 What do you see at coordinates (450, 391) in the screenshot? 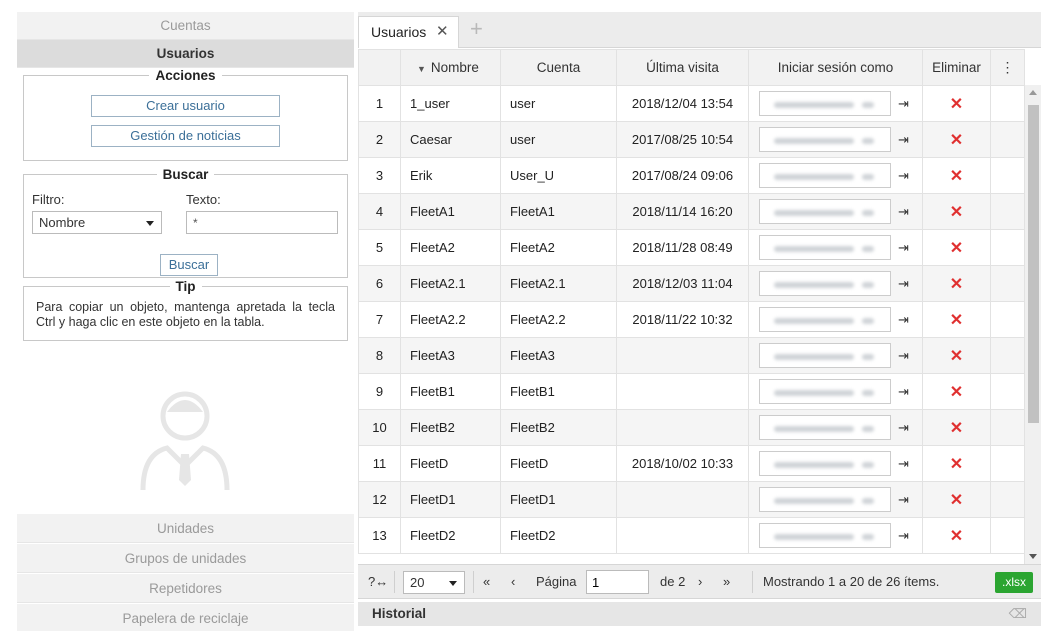
I see `nombre-cell: FleetB1` at bounding box center [450, 391].